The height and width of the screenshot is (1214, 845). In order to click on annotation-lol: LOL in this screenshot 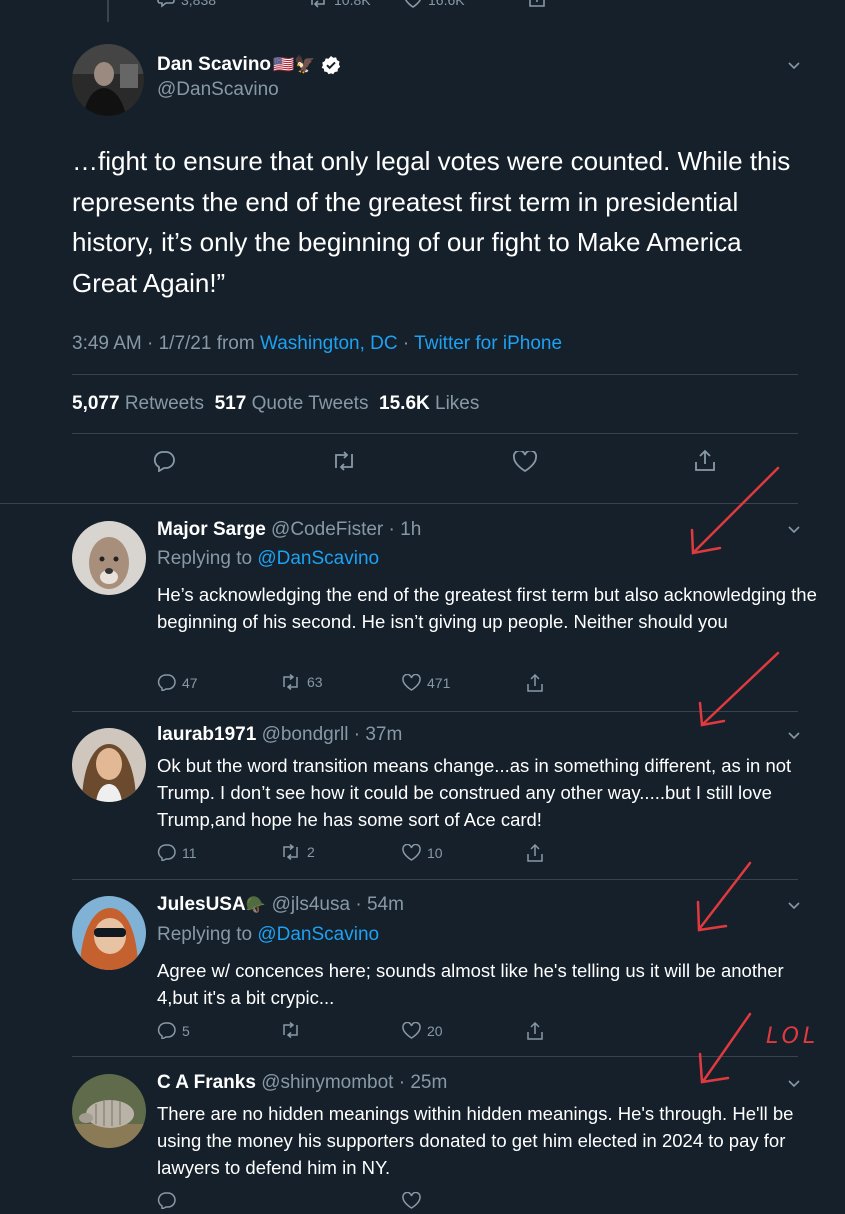, I will do `click(793, 1036)`.